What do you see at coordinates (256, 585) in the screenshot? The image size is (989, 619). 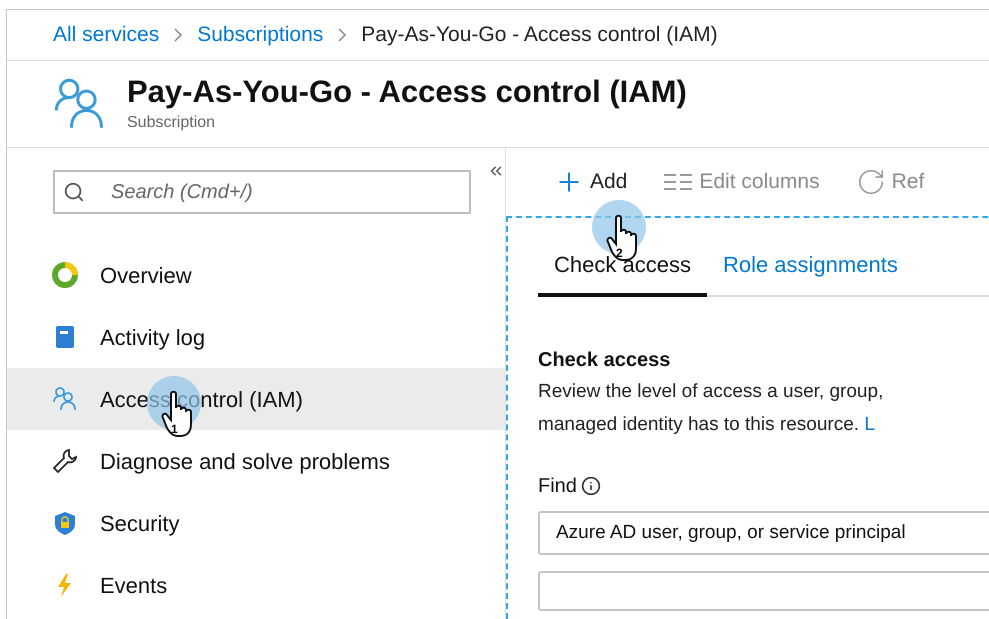 I see `sidebar-item: Events` at bounding box center [256, 585].